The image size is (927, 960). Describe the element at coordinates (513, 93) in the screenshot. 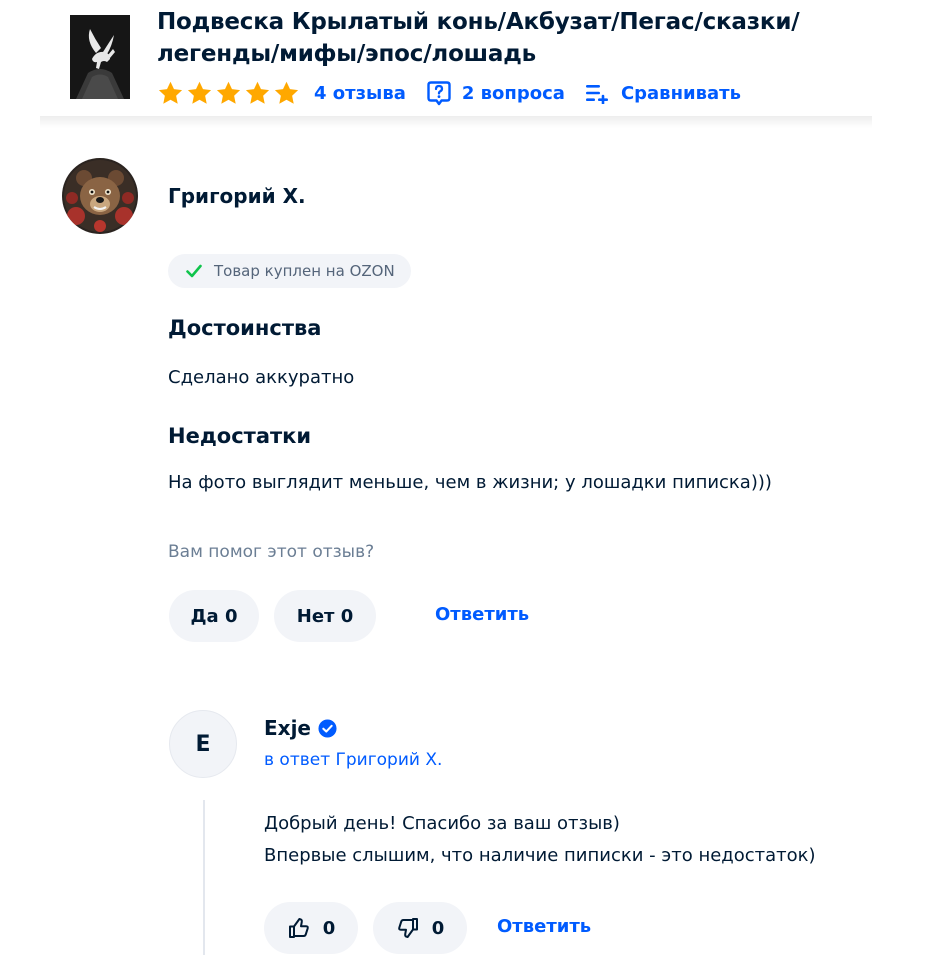

I see `questions-label: 2 вопроса` at that location.